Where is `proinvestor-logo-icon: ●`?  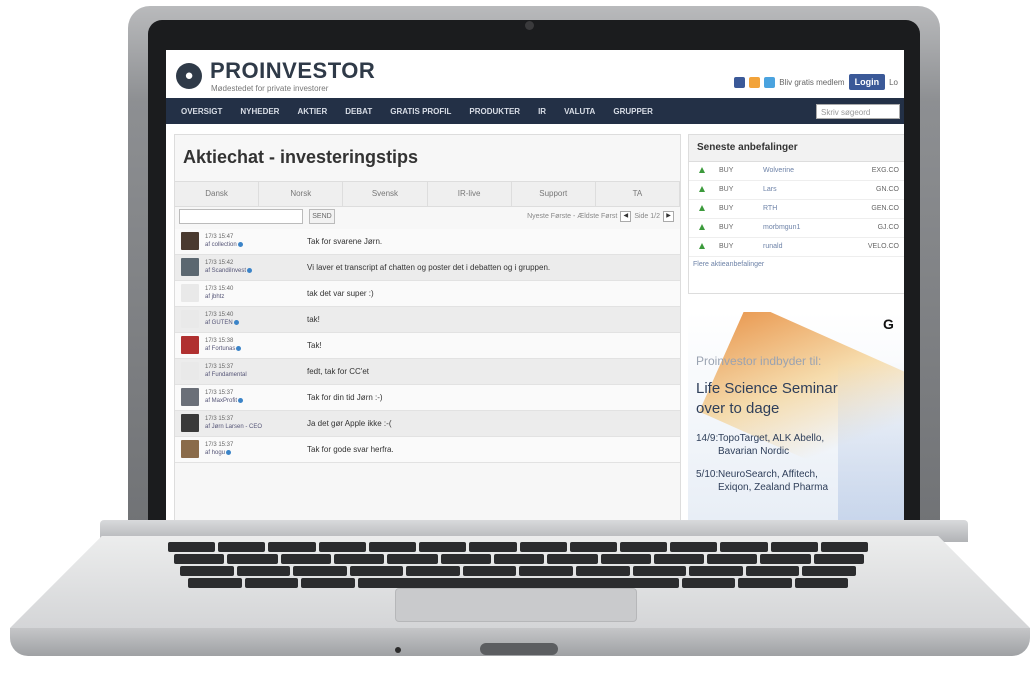
proinvestor-logo-icon: ● is located at coordinates (189, 76).